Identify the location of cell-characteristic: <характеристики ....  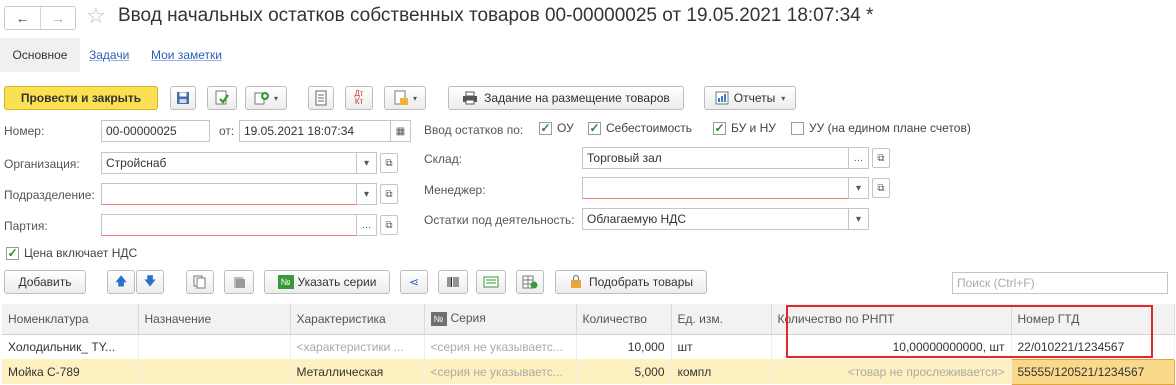
(357, 346).